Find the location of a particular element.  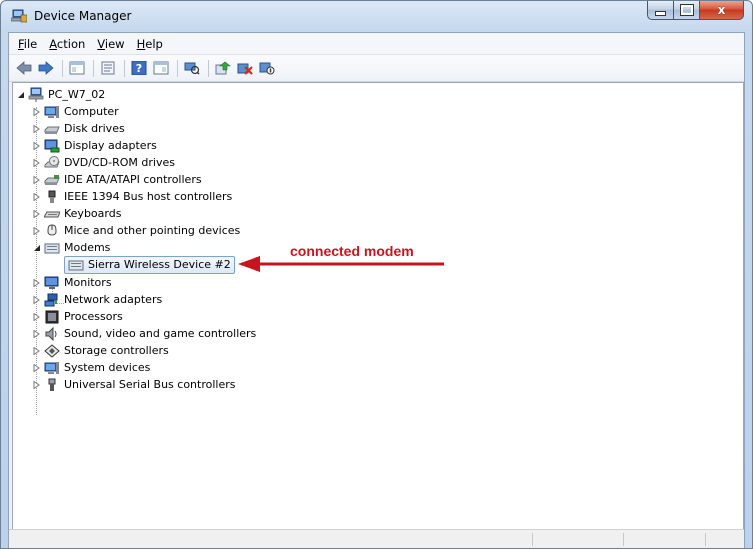

tree-item-label: Computer is located at coordinates (91, 111).